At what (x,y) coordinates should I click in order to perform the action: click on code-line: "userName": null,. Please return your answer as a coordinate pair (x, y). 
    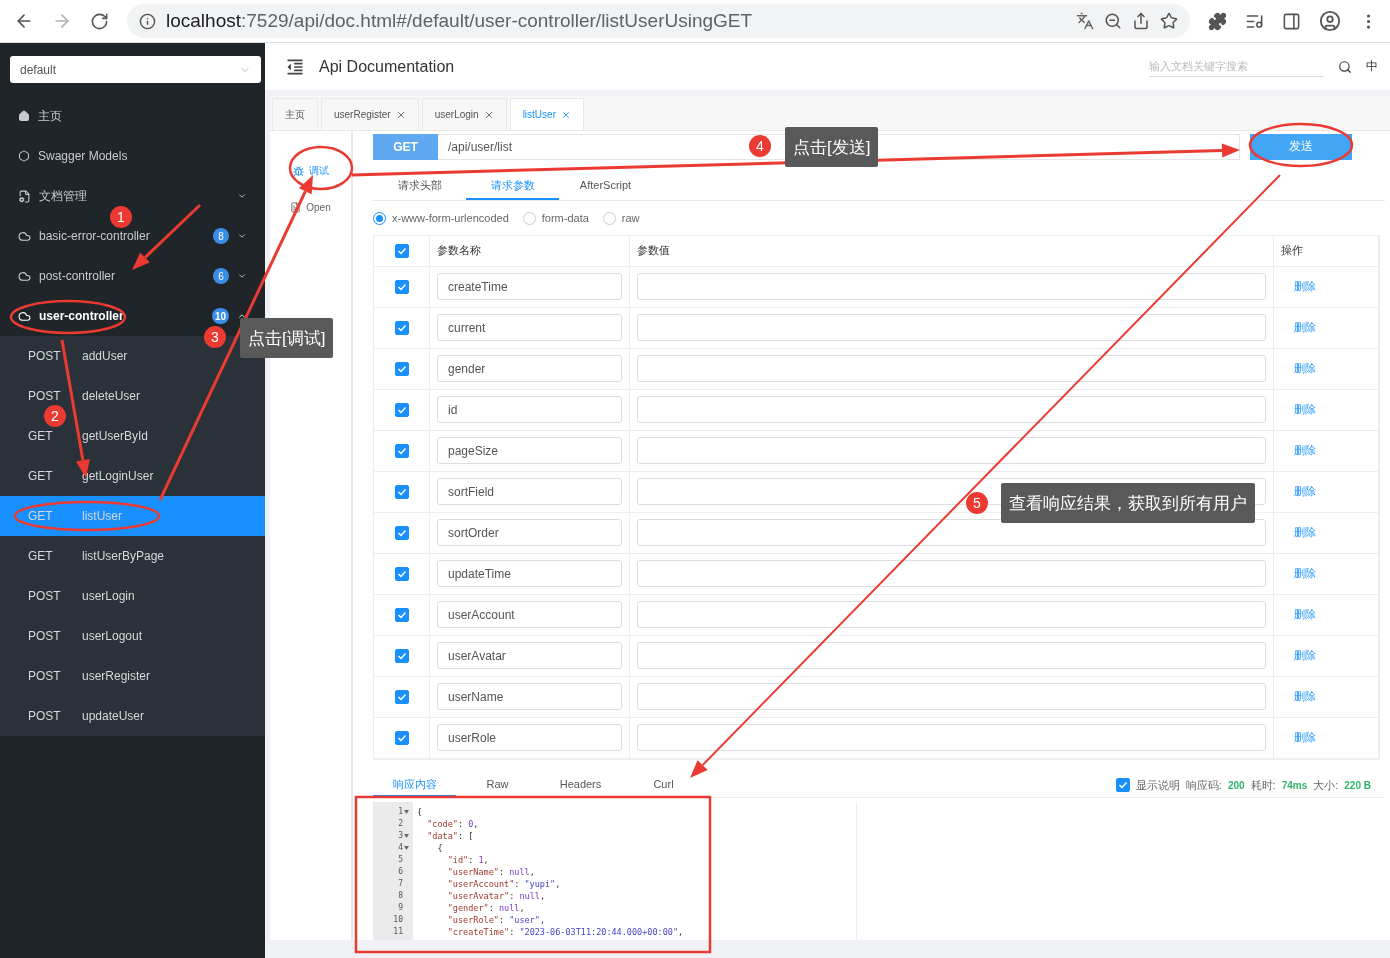
    Looking at the image, I should click on (491, 871).